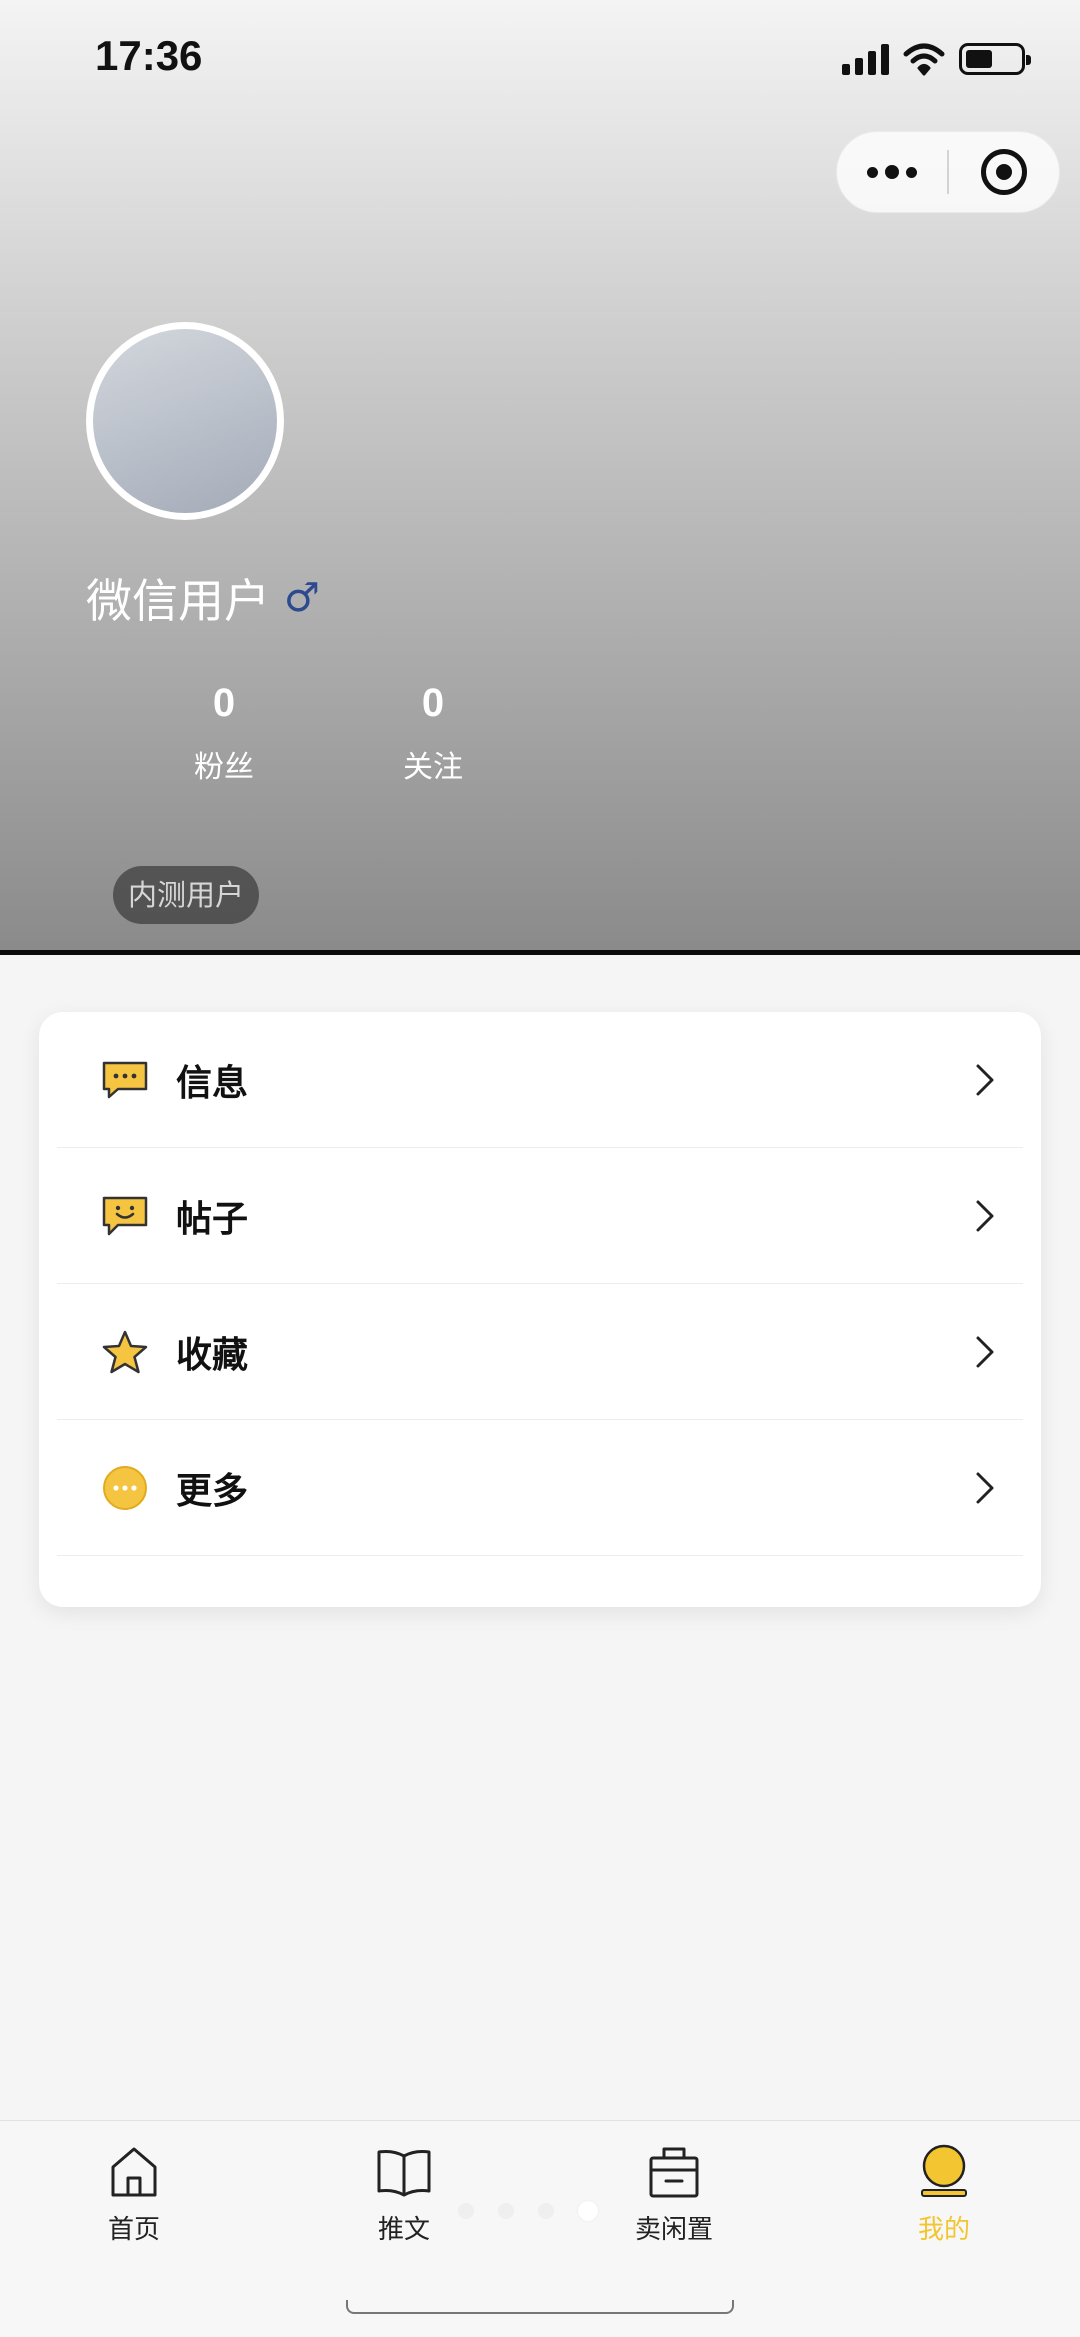 This screenshot has height=2337, width=1080. I want to click on tab-label-mine: 我的, so click(943, 2230).